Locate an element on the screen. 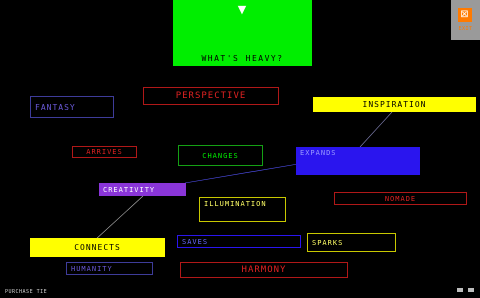  word-label: CHANGES is located at coordinates (220, 155).